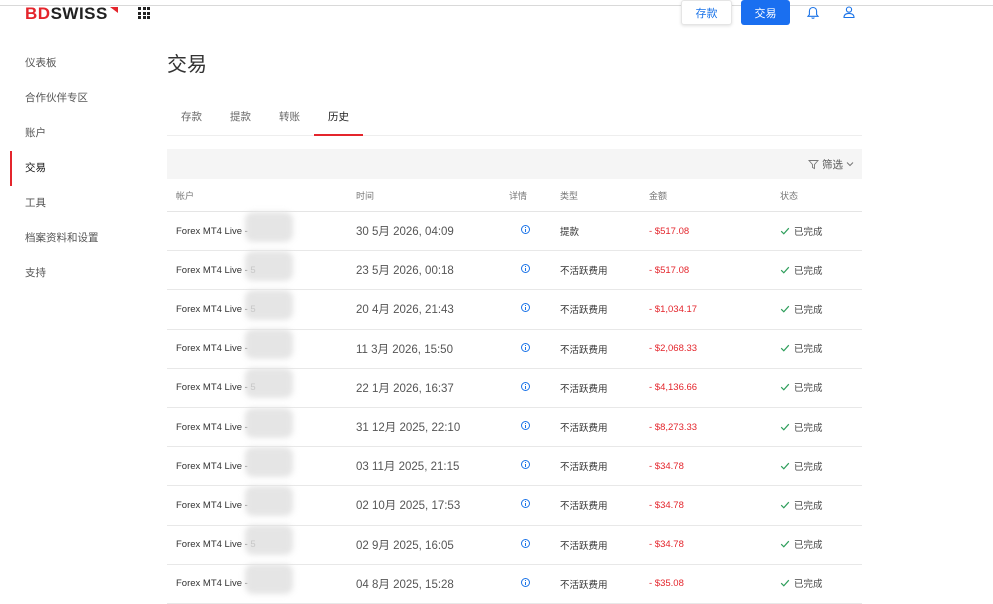  I want to click on time-cell: 04 8月 2025, 15:28, so click(405, 584).